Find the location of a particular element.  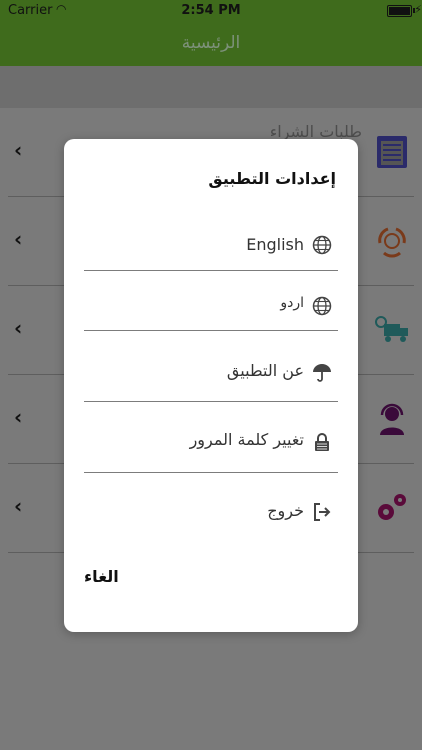

option-change-password: تغيير كلمة المرور is located at coordinates (211, 437).